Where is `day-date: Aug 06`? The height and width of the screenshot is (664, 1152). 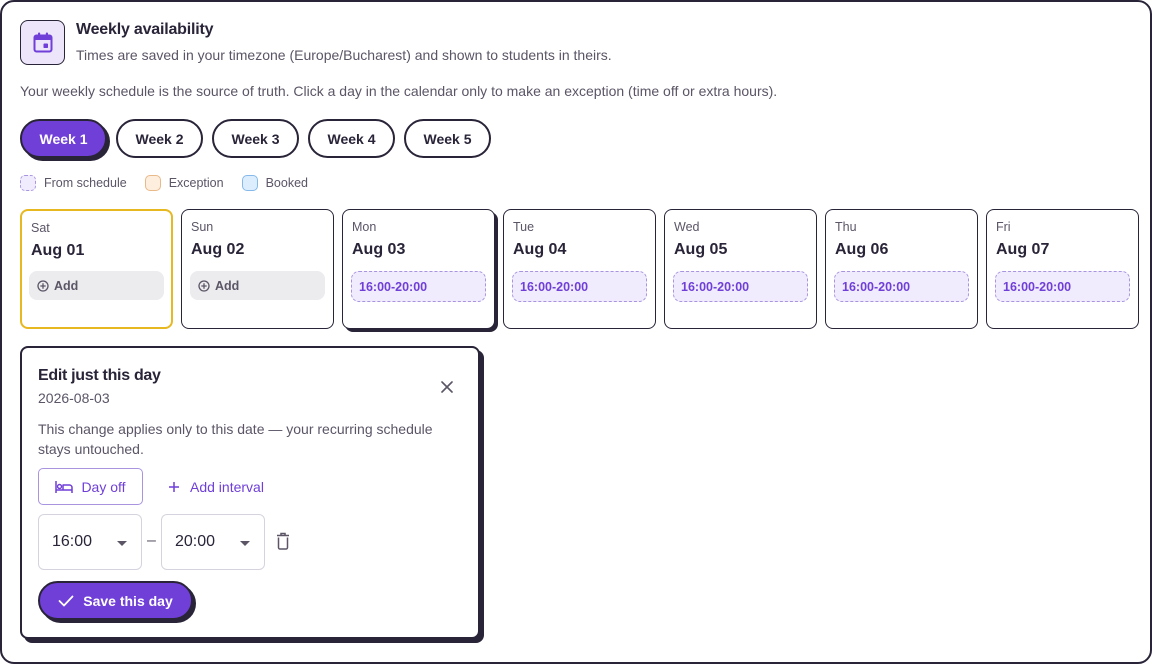
day-date: Aug 06 is located at coordinates (862, 249).